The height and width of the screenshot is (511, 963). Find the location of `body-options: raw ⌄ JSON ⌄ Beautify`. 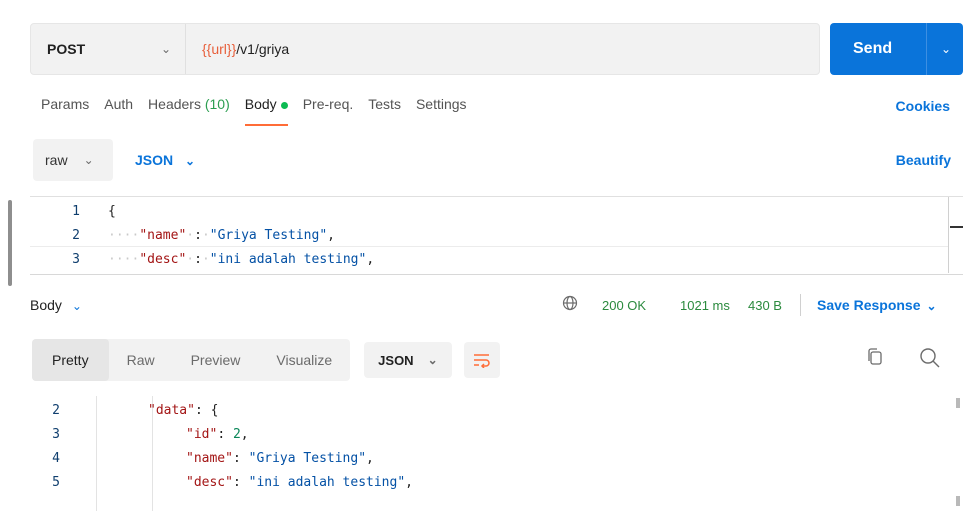

body-options: raw ⌄ JSON ⌄ Beautify is located at coordinates (498, 159).